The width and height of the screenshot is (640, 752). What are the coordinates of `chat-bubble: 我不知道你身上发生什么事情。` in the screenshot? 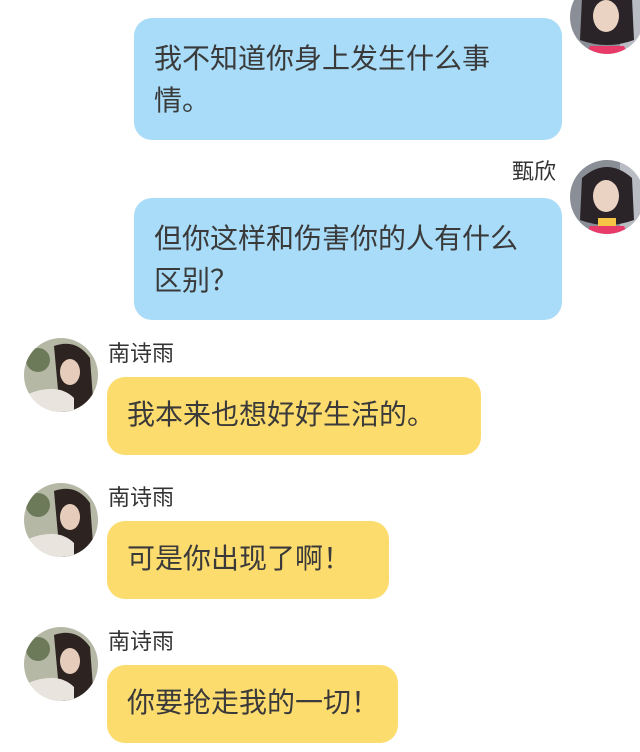 It's located at (348, 79).